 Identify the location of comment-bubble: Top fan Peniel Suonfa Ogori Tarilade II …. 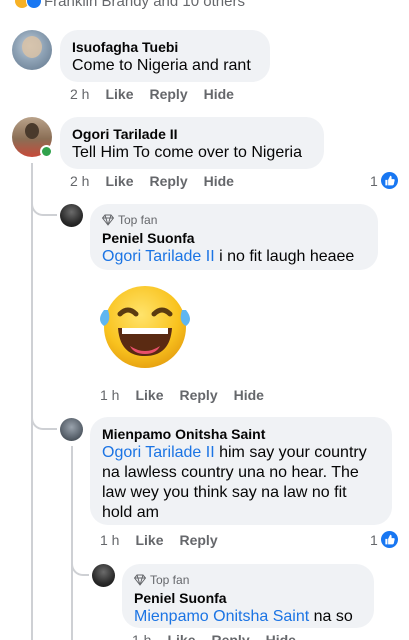
(234, 237).